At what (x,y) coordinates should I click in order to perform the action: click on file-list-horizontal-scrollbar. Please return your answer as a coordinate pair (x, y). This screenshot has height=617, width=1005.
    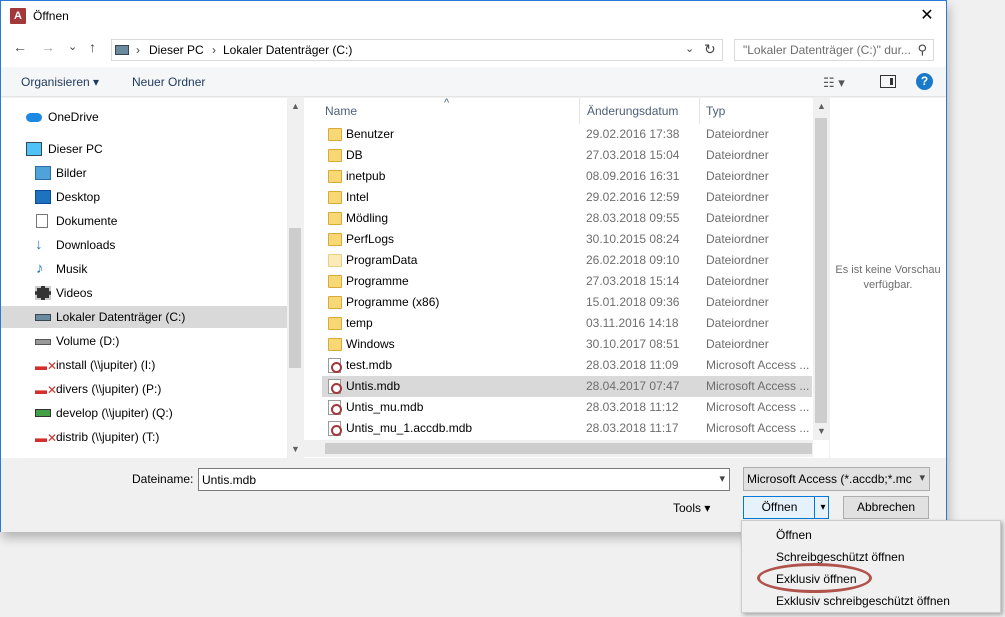
    Looking at the image, I should click on (558, 448).